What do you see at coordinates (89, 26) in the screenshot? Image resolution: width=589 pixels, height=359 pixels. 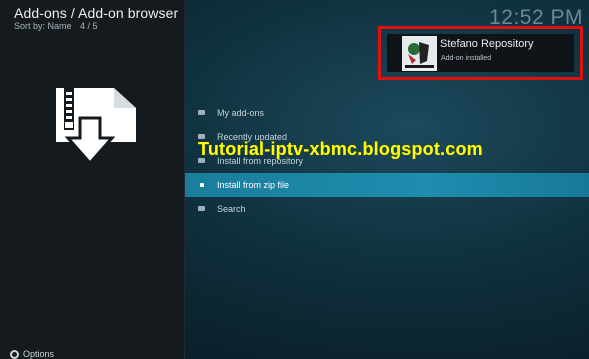 I see `item-position: 4 / 5` at bounding box center [89, 26].